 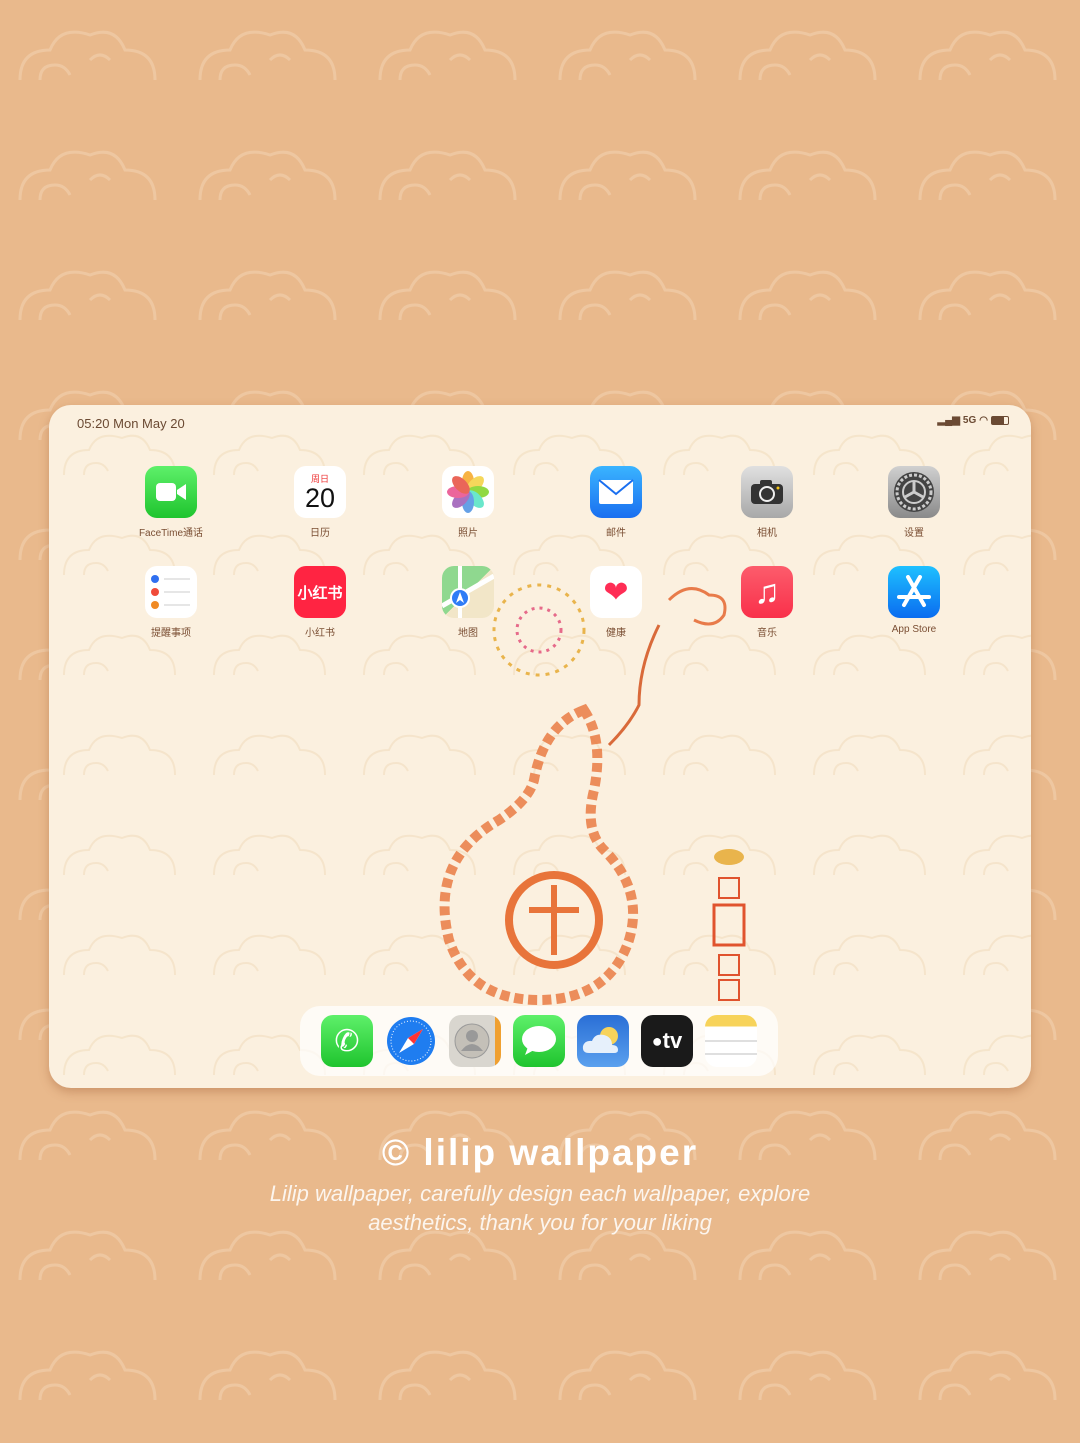 I want to click on notes-icon, so click(x=731, y=1041).